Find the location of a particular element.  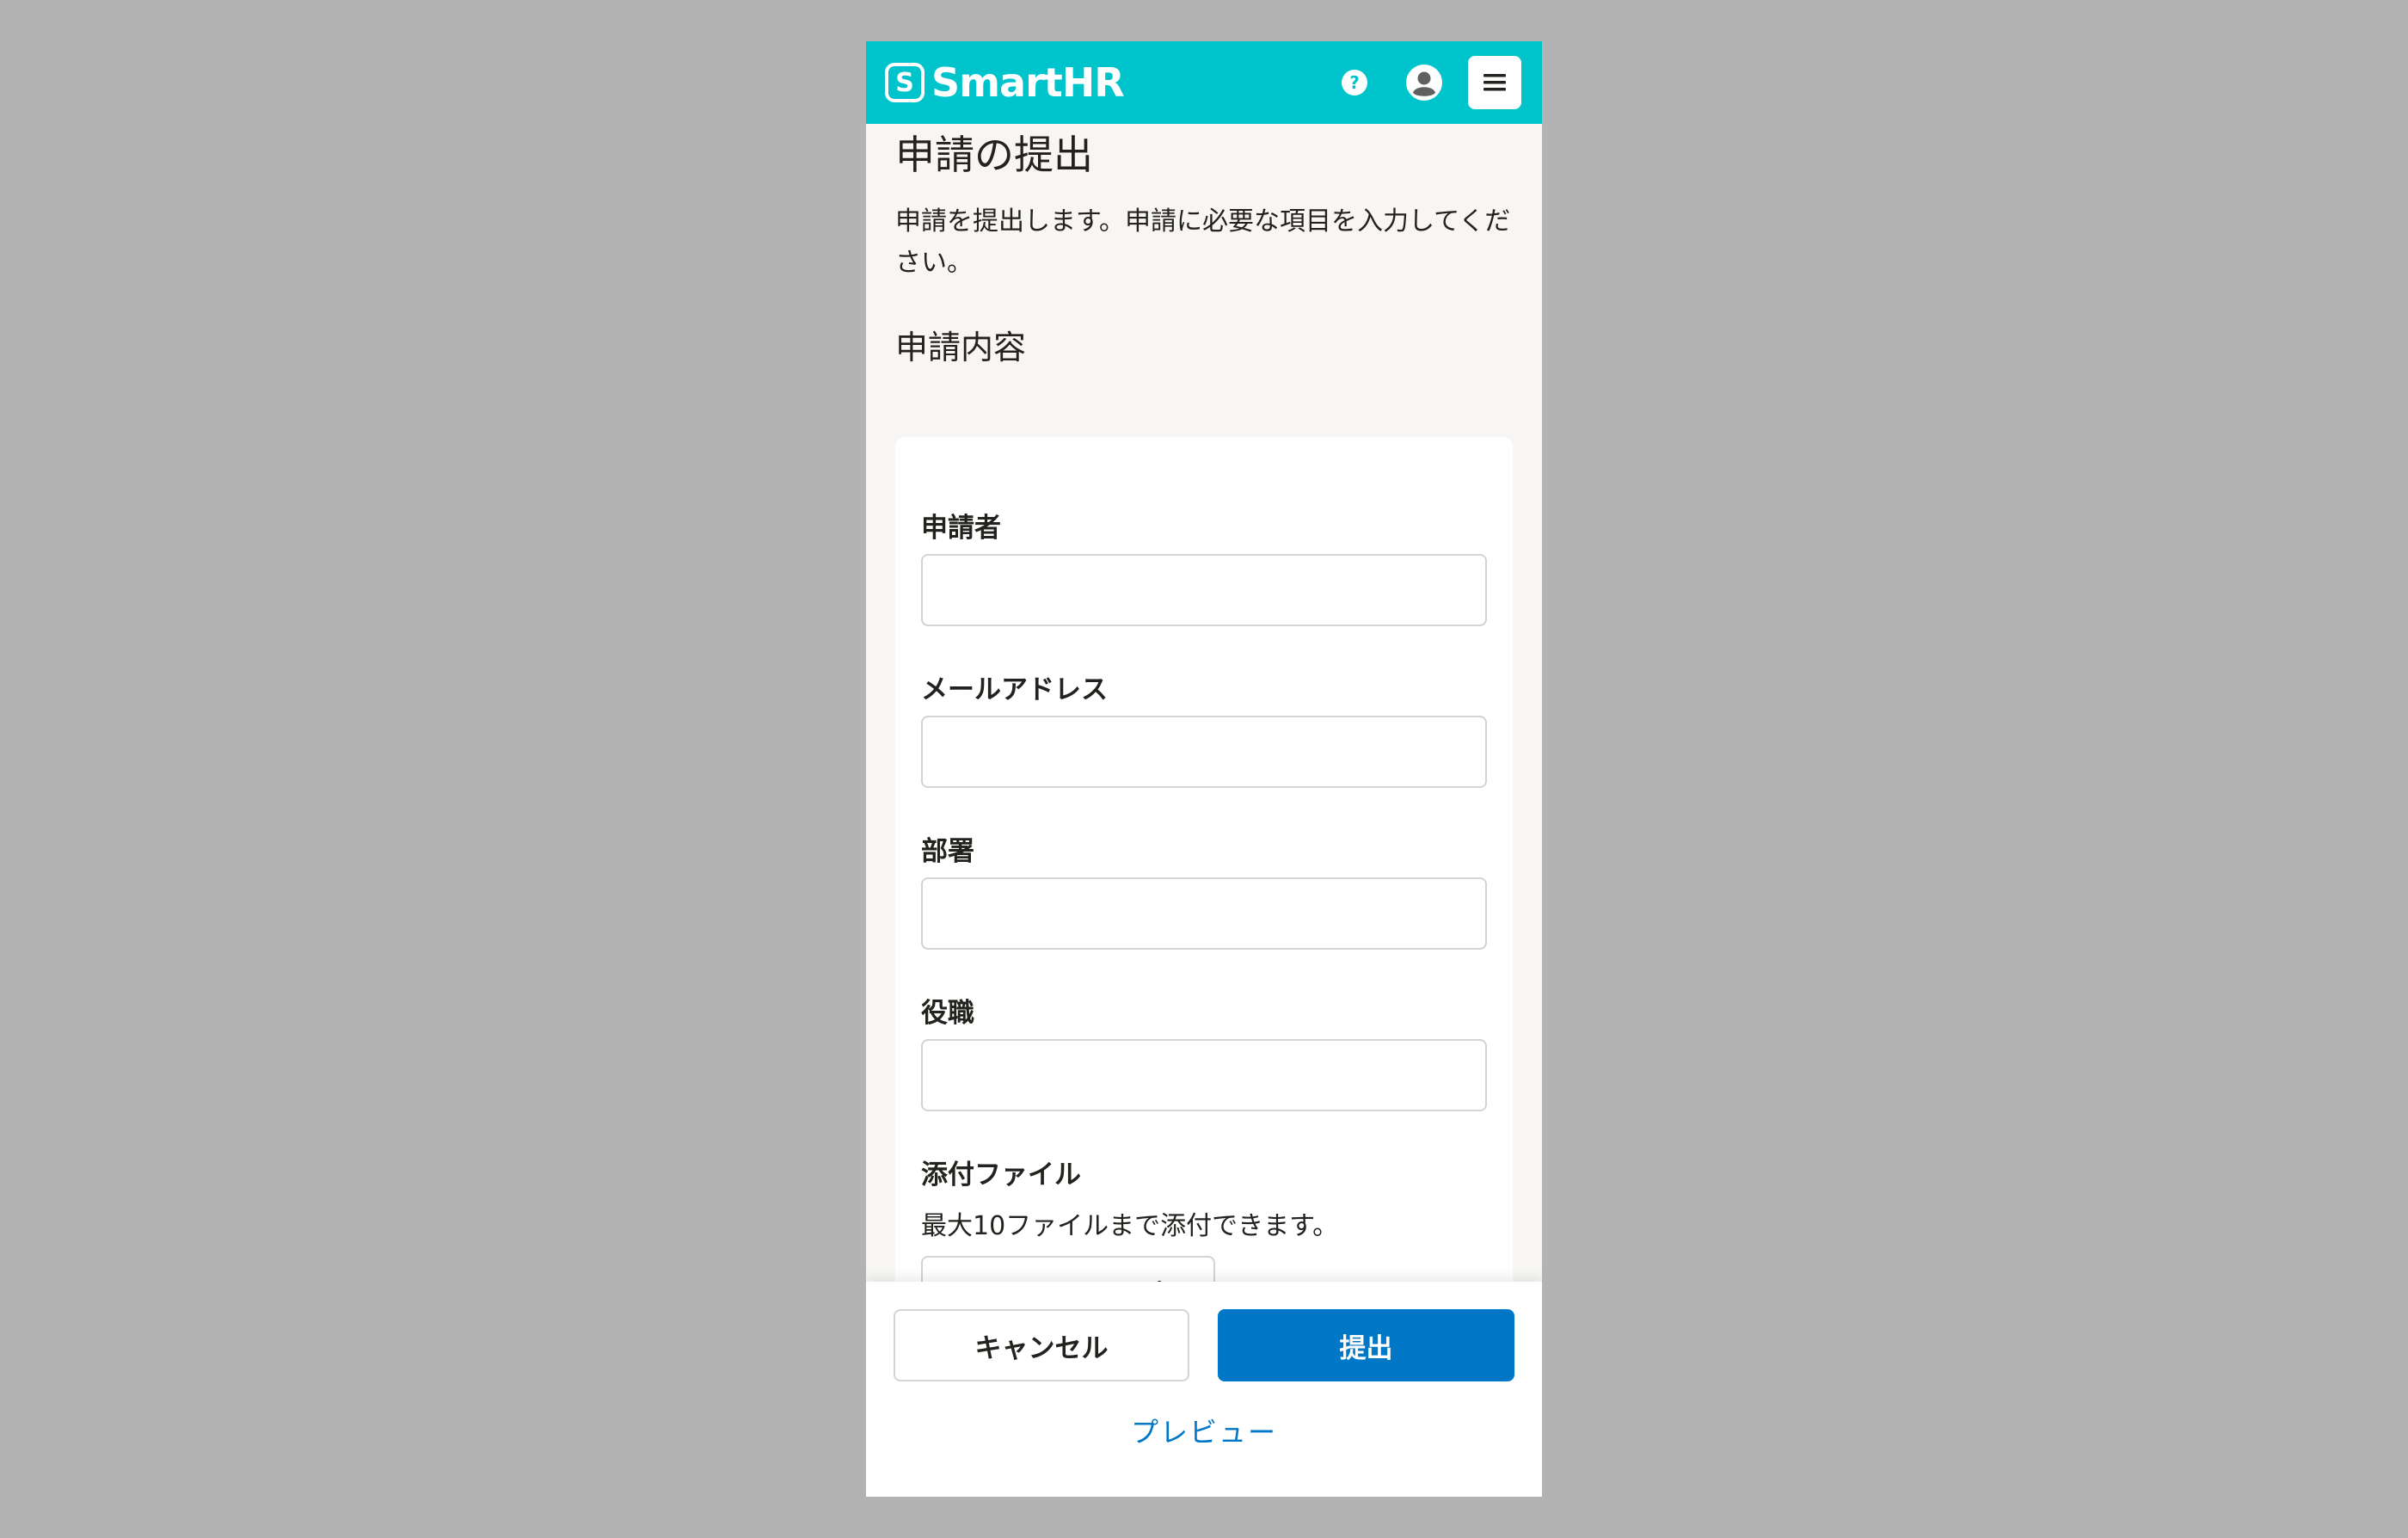

logo-mark-icon: S is located at coordinates (904, 82).